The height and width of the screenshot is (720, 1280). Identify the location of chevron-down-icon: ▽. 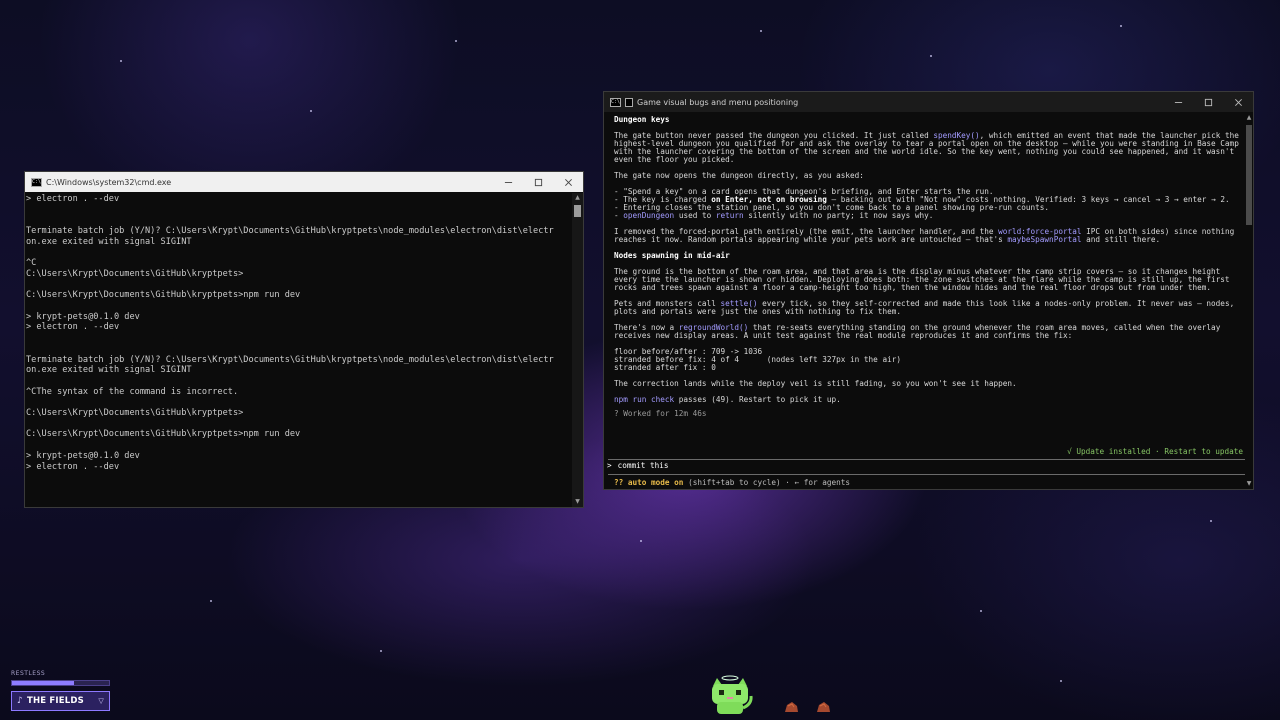
(101, 701).